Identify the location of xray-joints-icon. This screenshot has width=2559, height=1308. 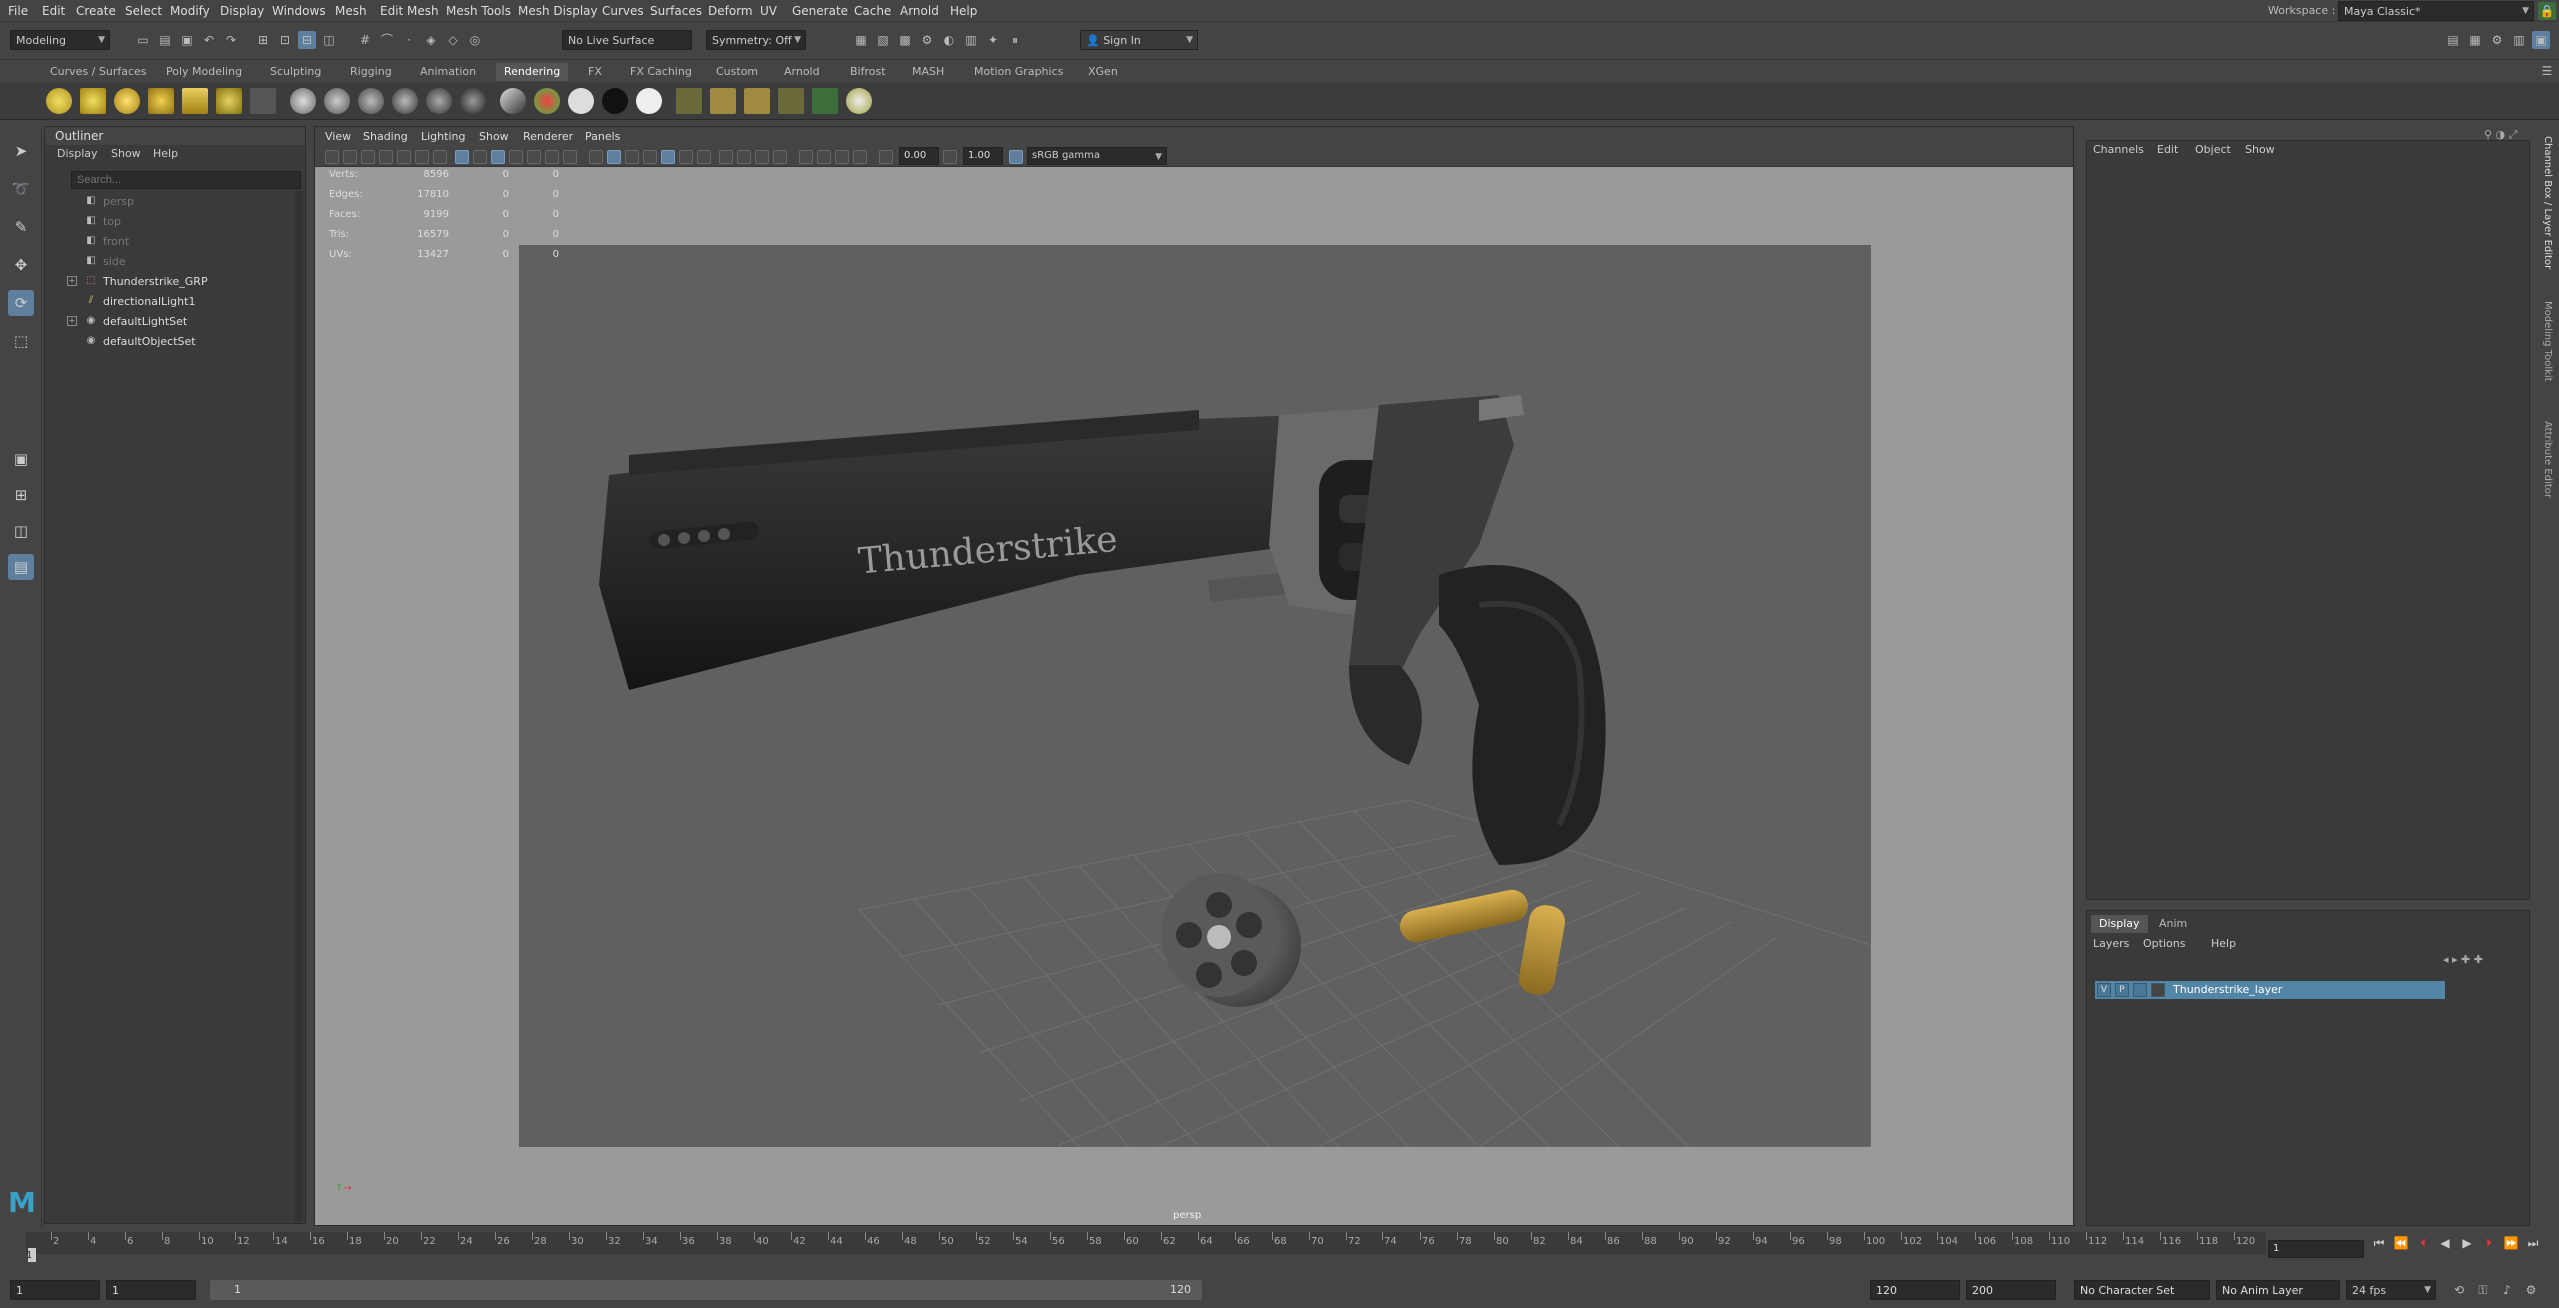
(842, 157).